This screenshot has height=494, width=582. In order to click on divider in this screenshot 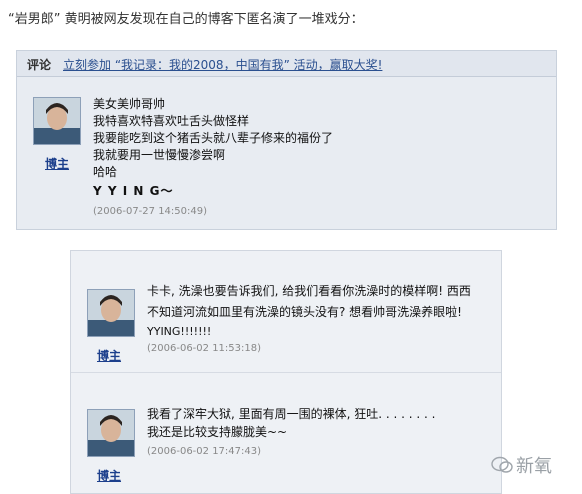, I will do `click(286, 372)`.